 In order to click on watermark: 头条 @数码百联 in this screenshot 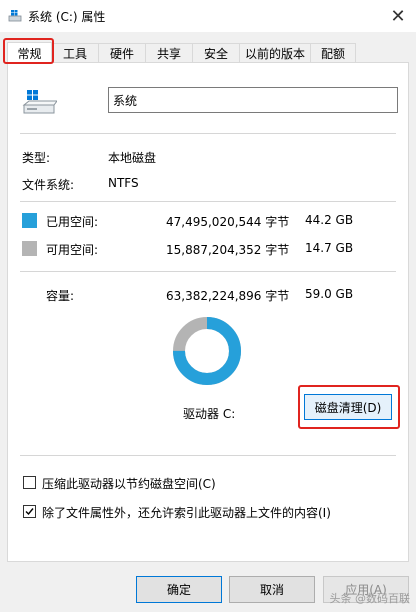, I will do `click(370, 598)`.